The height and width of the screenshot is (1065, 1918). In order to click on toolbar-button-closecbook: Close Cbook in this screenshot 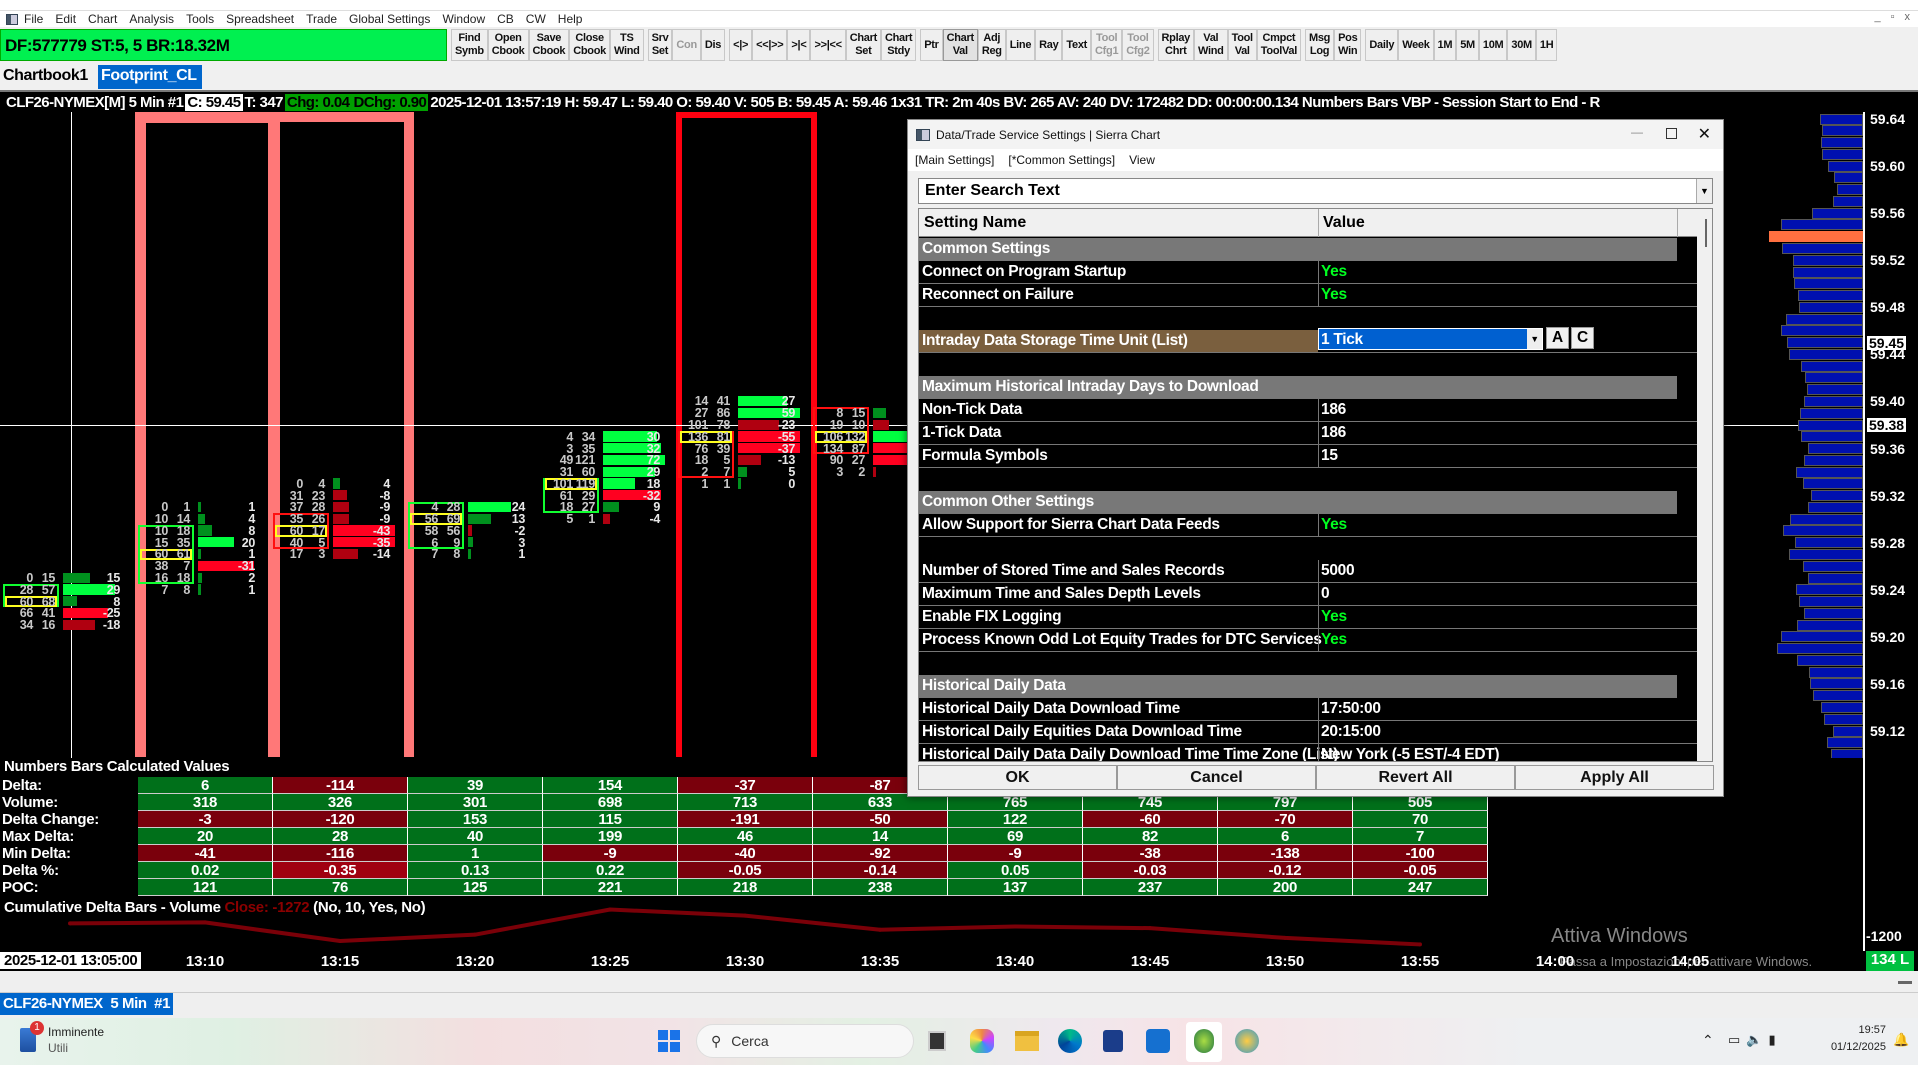, I will do `click(589, 45)`.